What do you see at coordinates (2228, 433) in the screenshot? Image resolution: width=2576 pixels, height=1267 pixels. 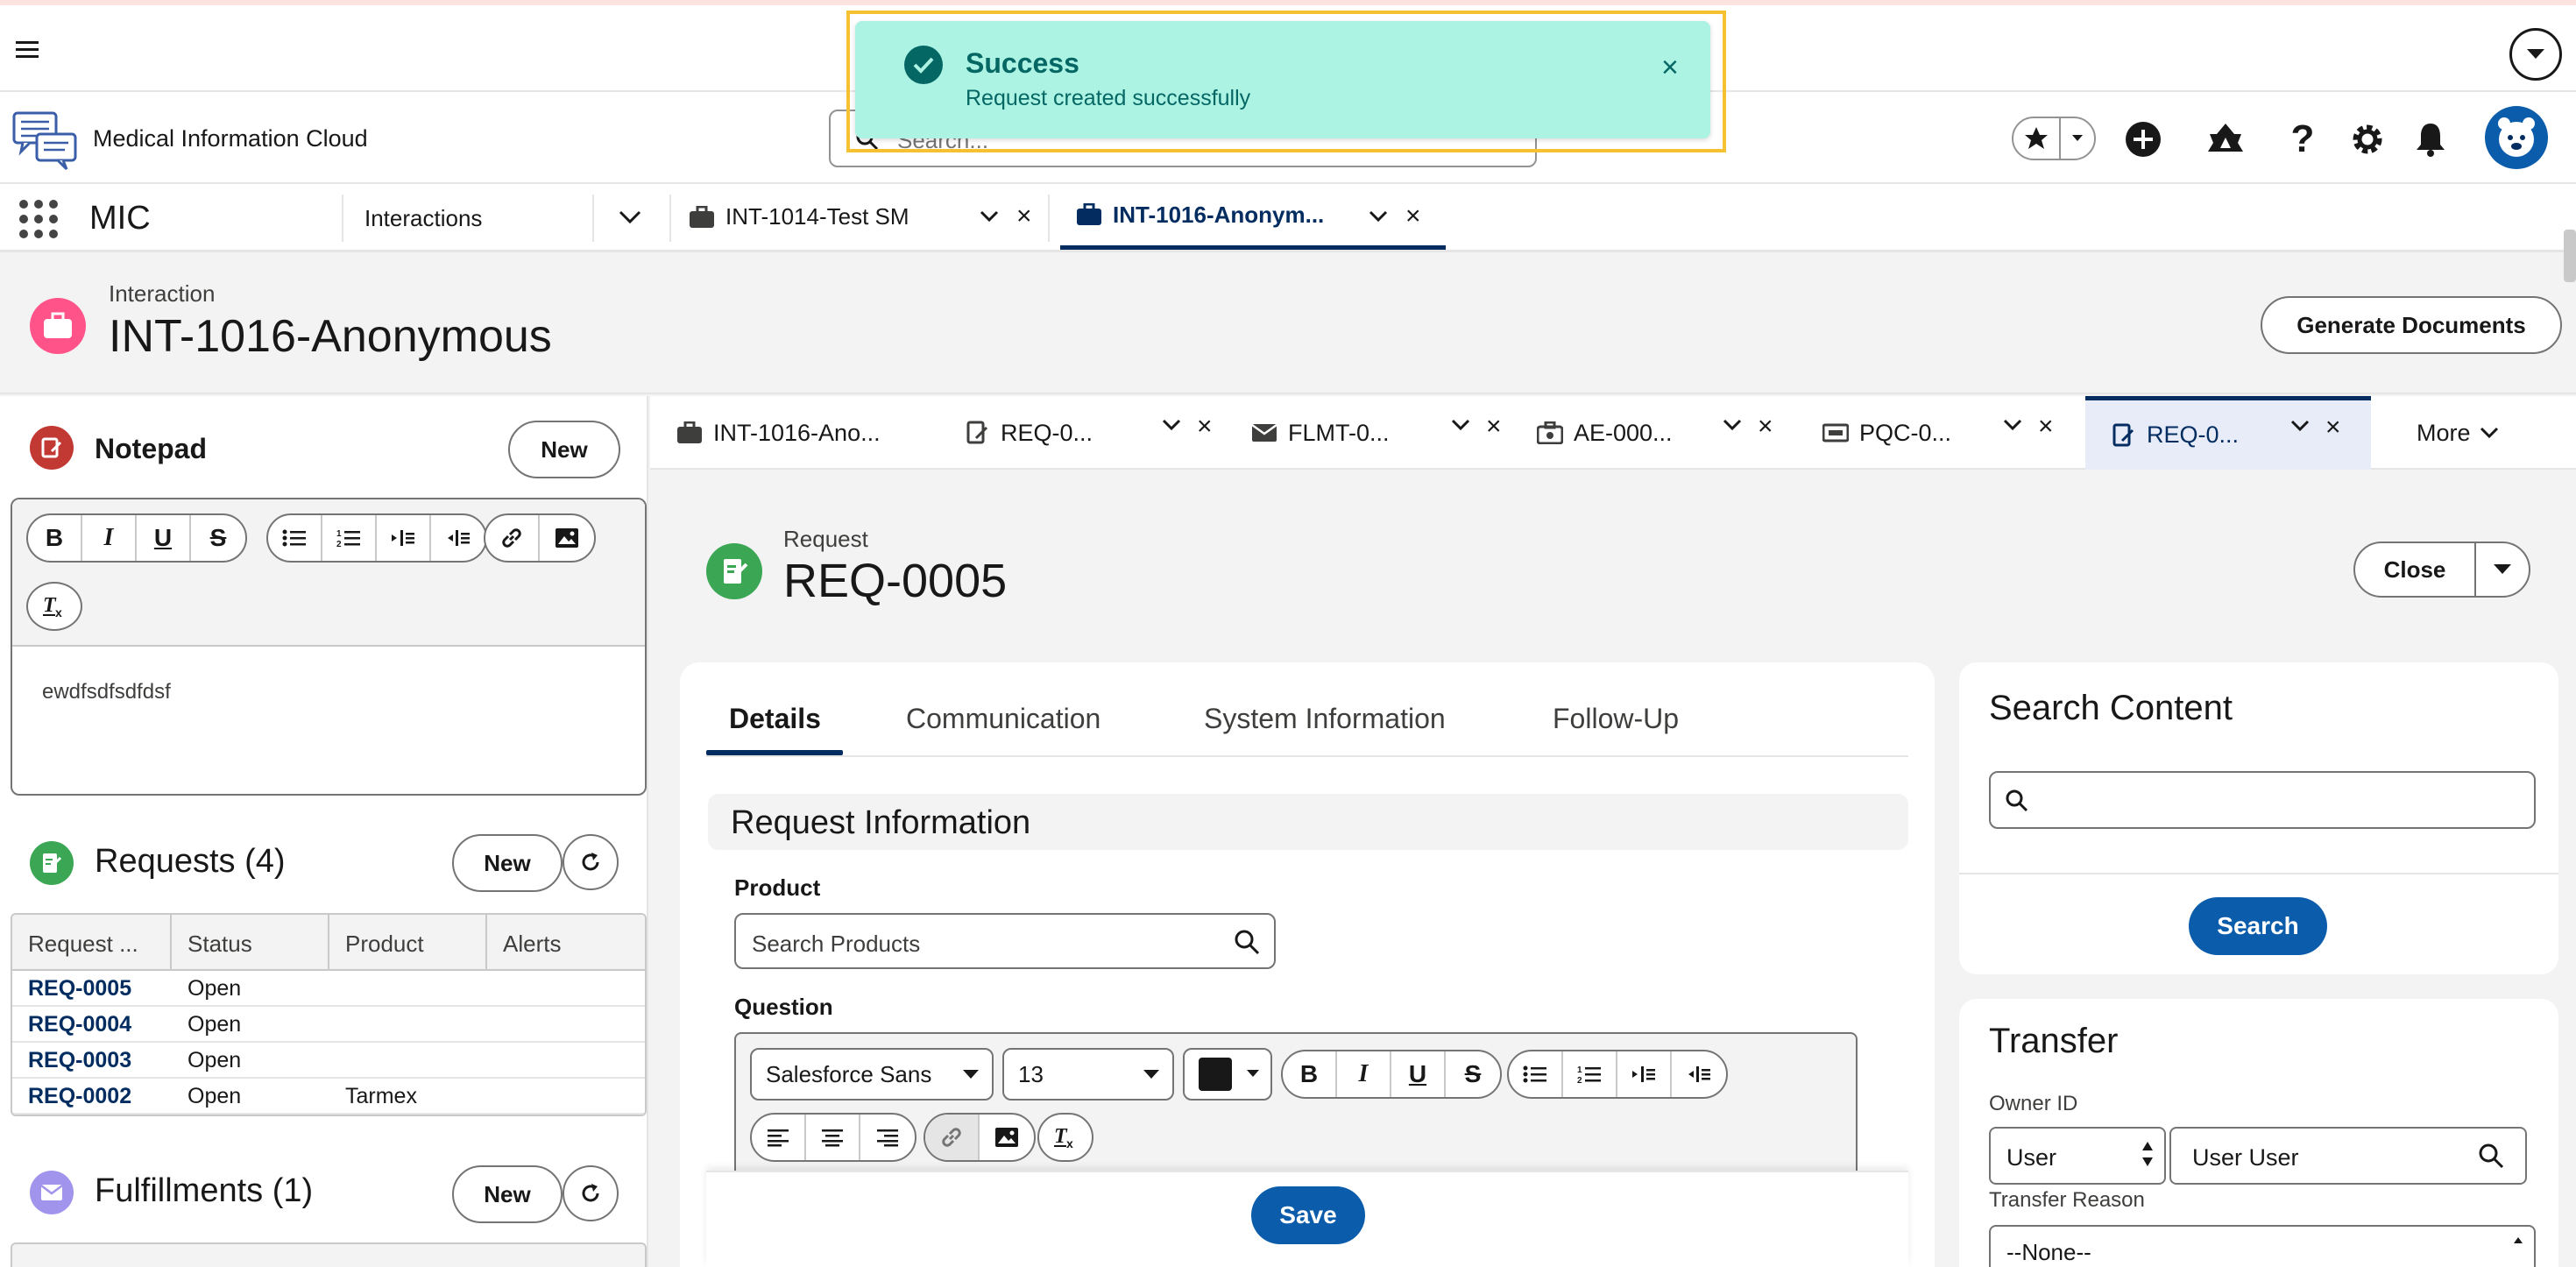 I see `subtab-request-active: REQ-0... ×` at bounding box center [2228, 433].